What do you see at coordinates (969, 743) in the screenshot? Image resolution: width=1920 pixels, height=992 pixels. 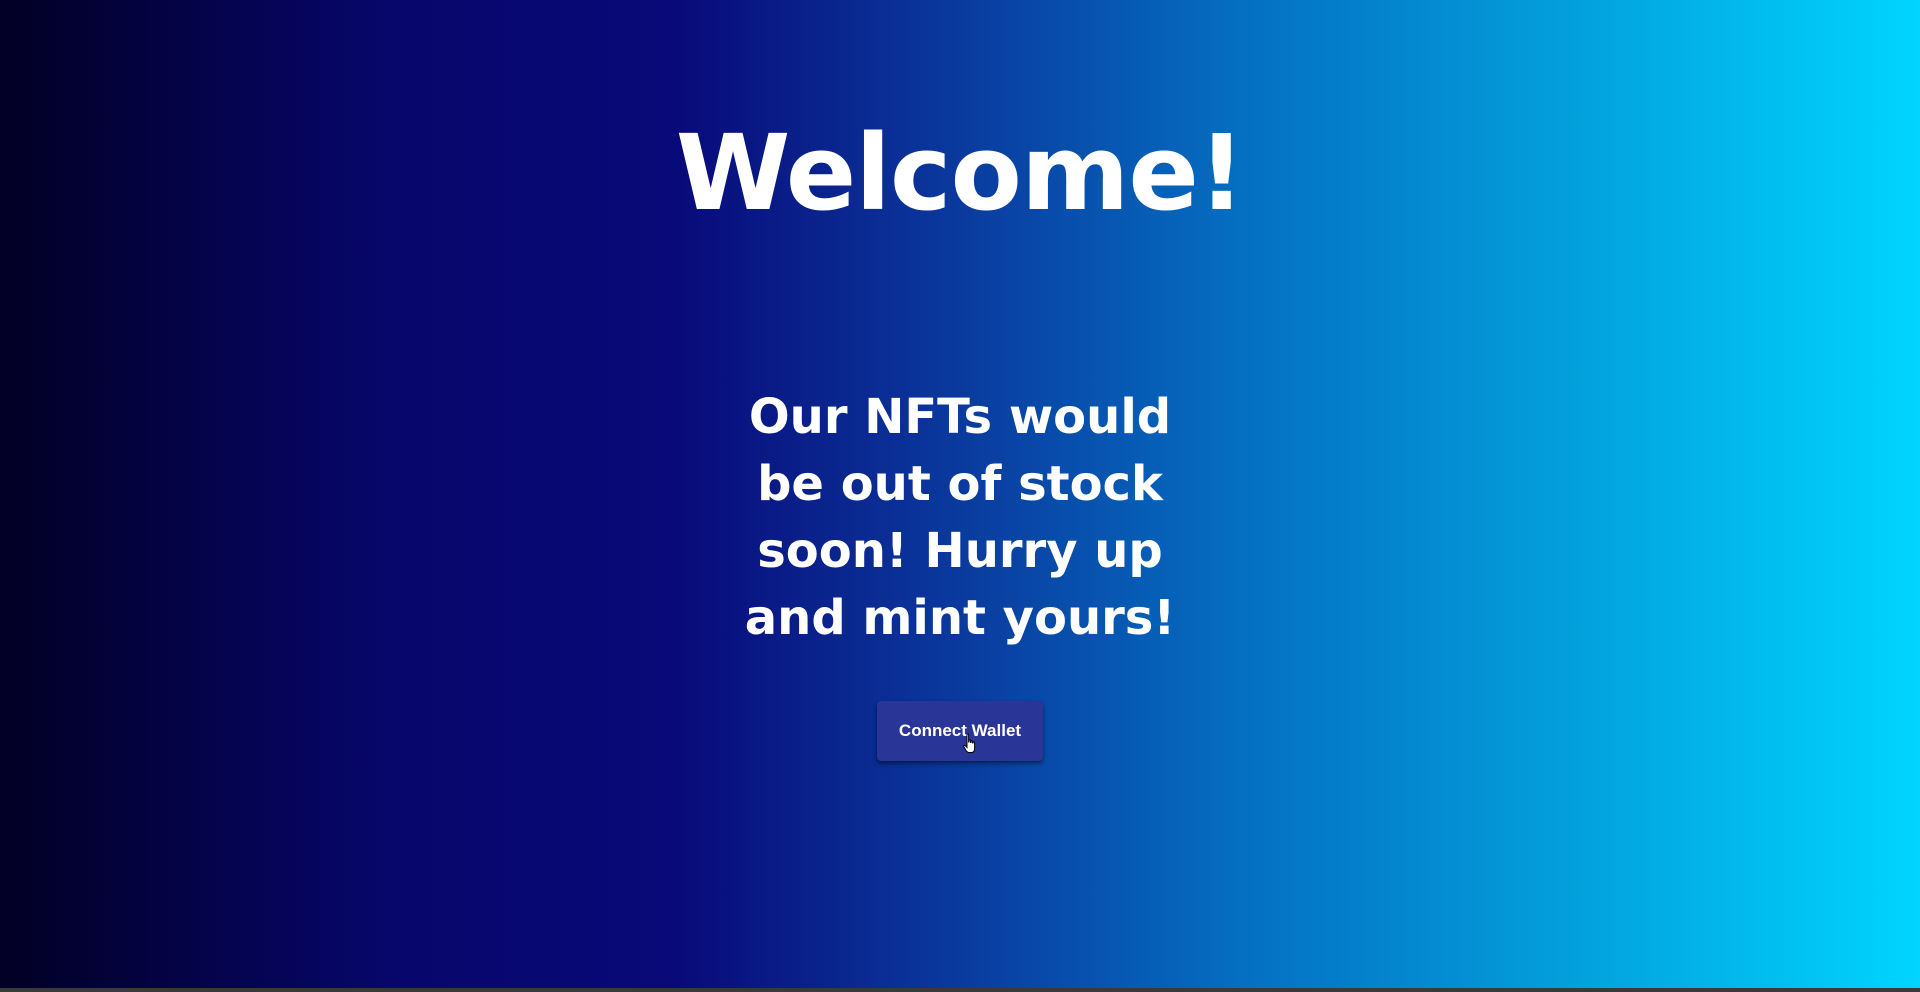 I see `hand-pointer-icon` at bounding box center [969, 743].